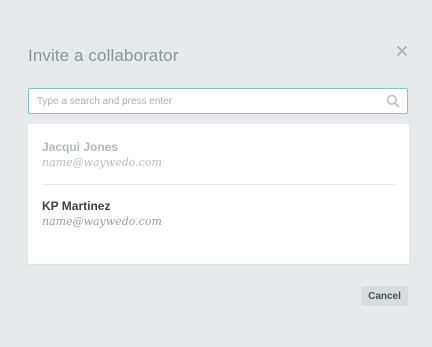  I want to click on search-icon, so click(393, 101).